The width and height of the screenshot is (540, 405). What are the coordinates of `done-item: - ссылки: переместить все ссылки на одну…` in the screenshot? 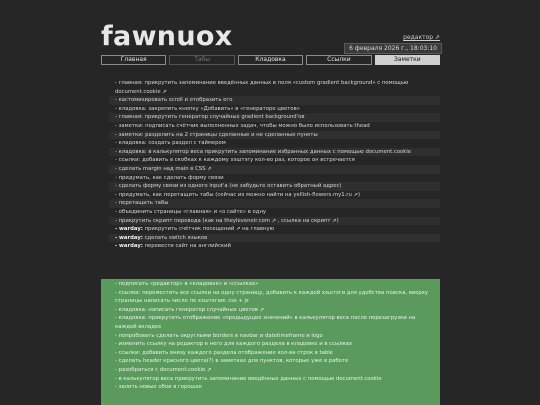 It's located at (271, 297).